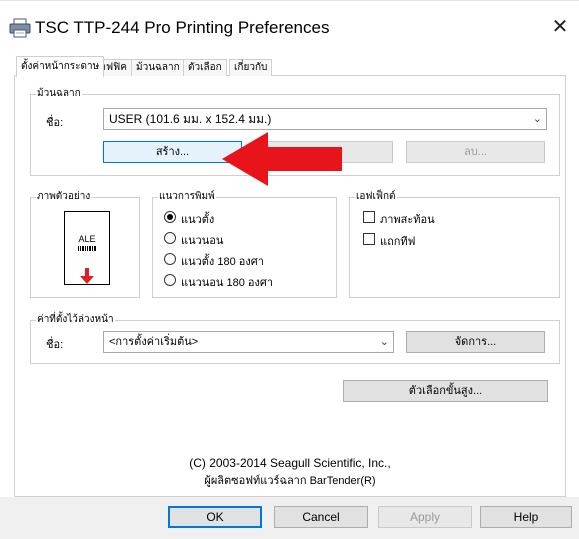 The height and width of the screenshot is (539, 579). I want to click on copyright-line-2: ผู้ผลิตซอฟท์แวร์ฉลาก BarTender(R), so click(290, 481).